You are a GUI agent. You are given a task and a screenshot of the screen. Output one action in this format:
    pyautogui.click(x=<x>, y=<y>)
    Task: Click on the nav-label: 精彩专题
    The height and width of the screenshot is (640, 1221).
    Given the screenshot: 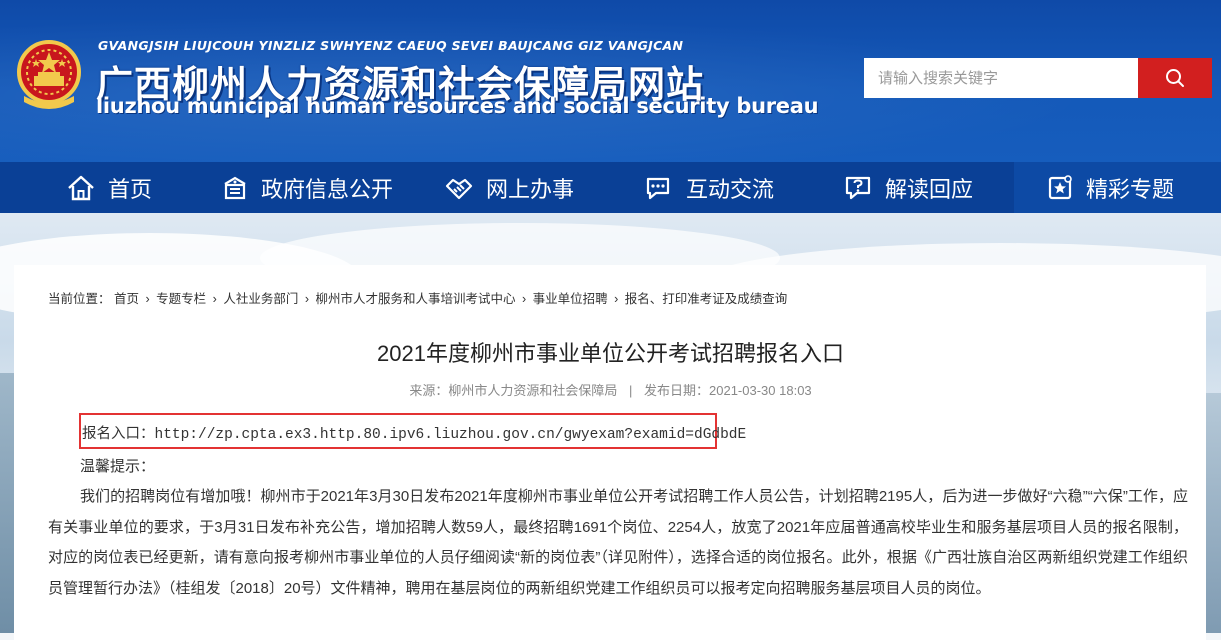 What is the action you would take?
    pyautogui.click(x=1130, y=190)
    